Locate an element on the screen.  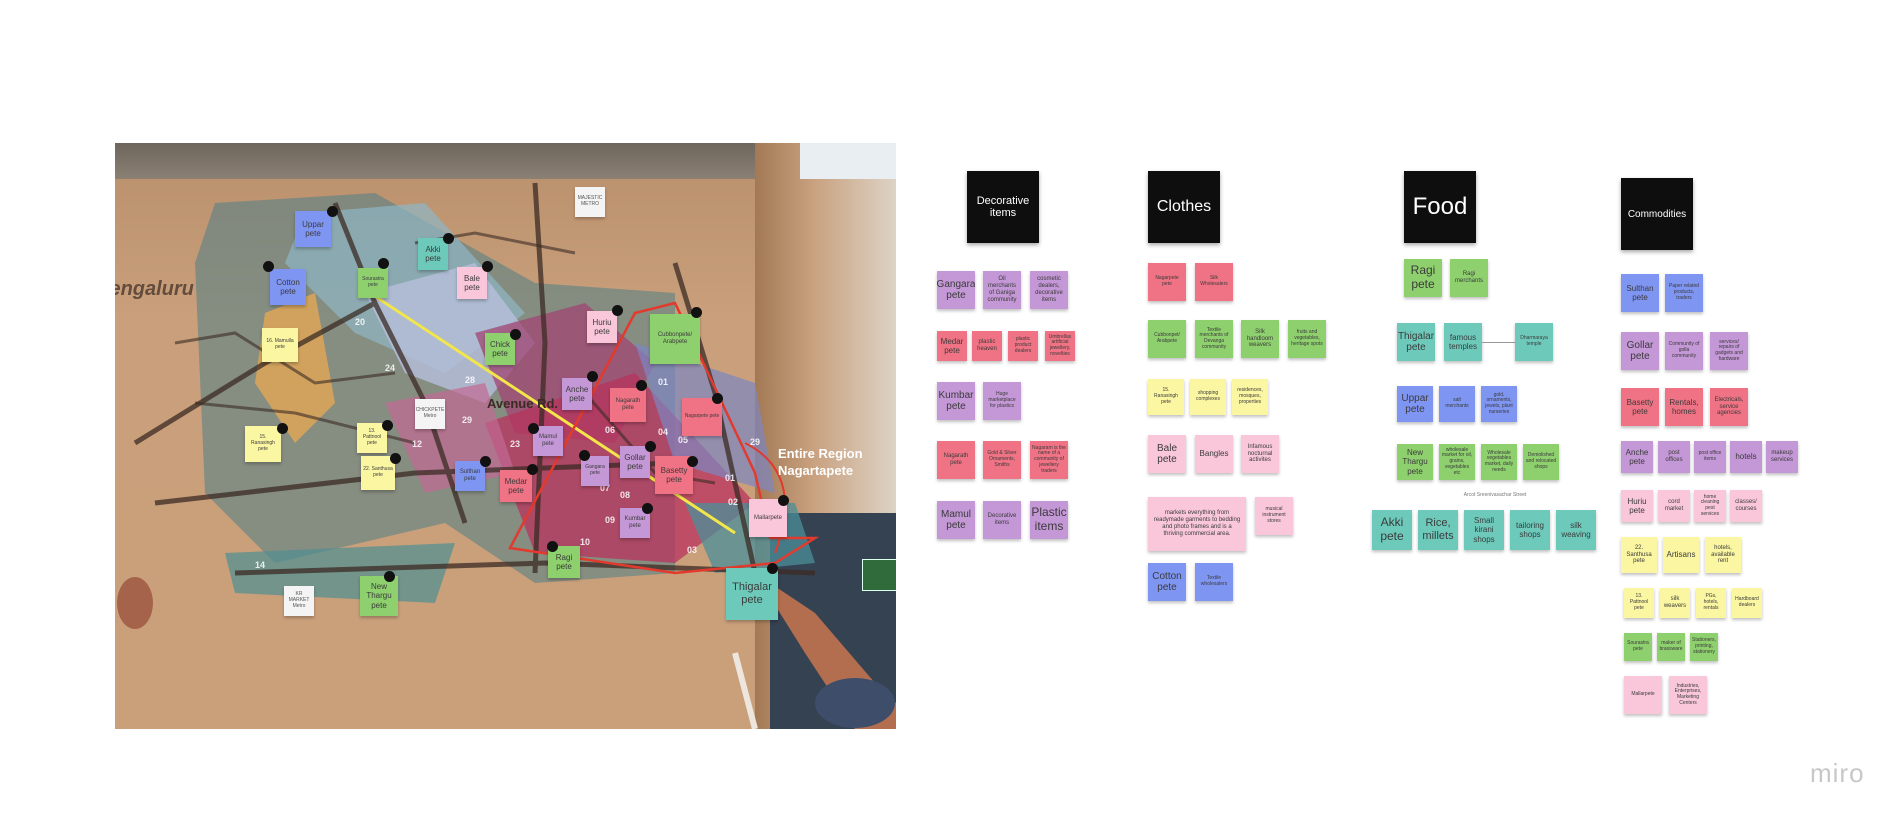
note-food-0: Ragi pete is located at coordinates (1423, 278).